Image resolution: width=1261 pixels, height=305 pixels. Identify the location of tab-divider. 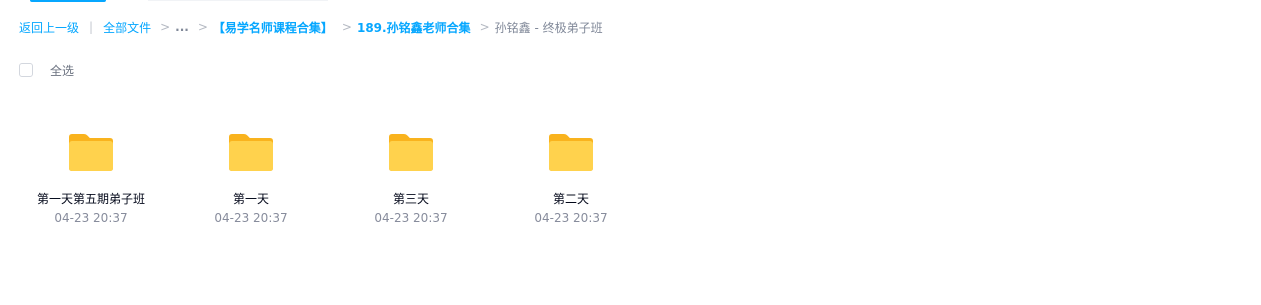
(238, 0).